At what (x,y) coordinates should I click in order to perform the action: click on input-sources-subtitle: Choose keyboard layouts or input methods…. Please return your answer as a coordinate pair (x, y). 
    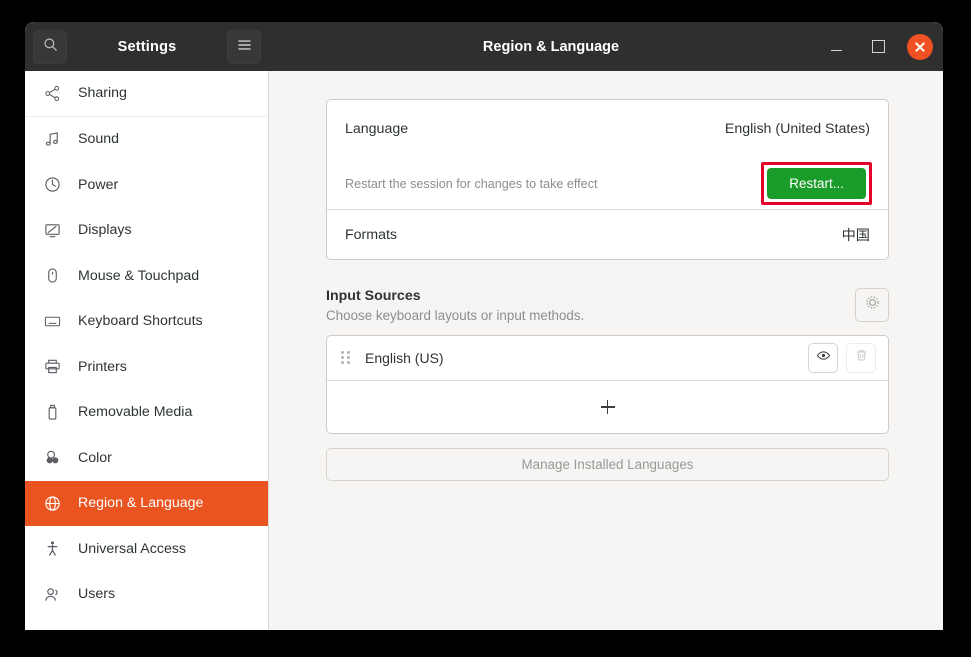
    Looking at the image, I should click on (455, 315).